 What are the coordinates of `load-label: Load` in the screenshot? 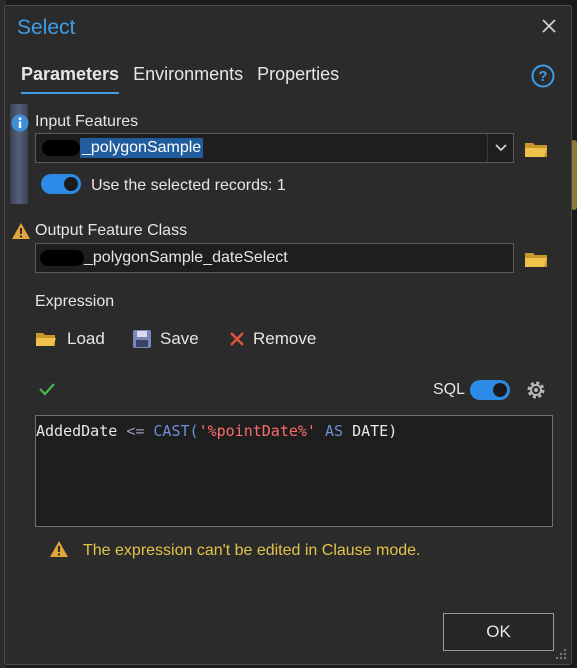 It's located at (86, 338).